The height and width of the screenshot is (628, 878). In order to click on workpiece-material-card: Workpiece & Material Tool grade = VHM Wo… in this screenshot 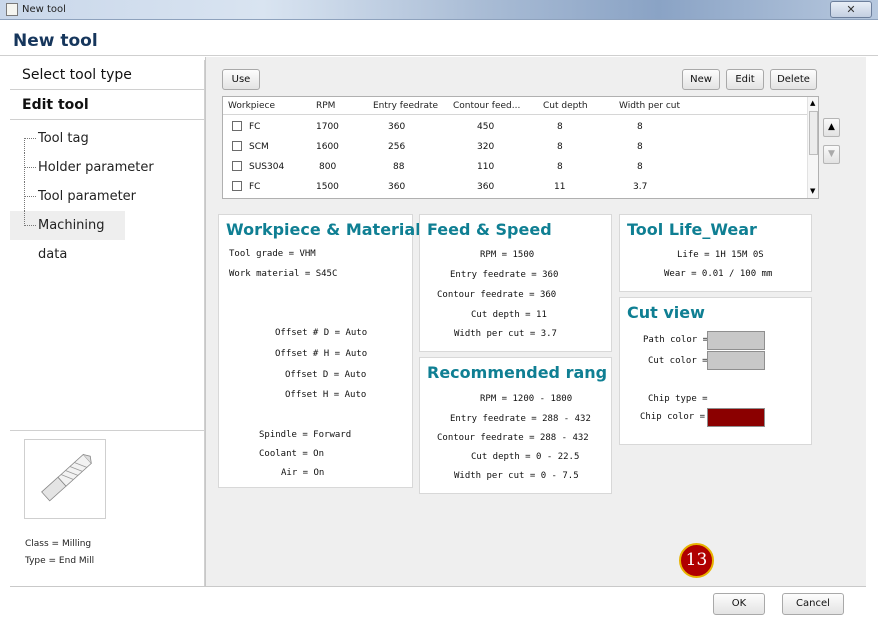, I will do `click(319, 351)`.